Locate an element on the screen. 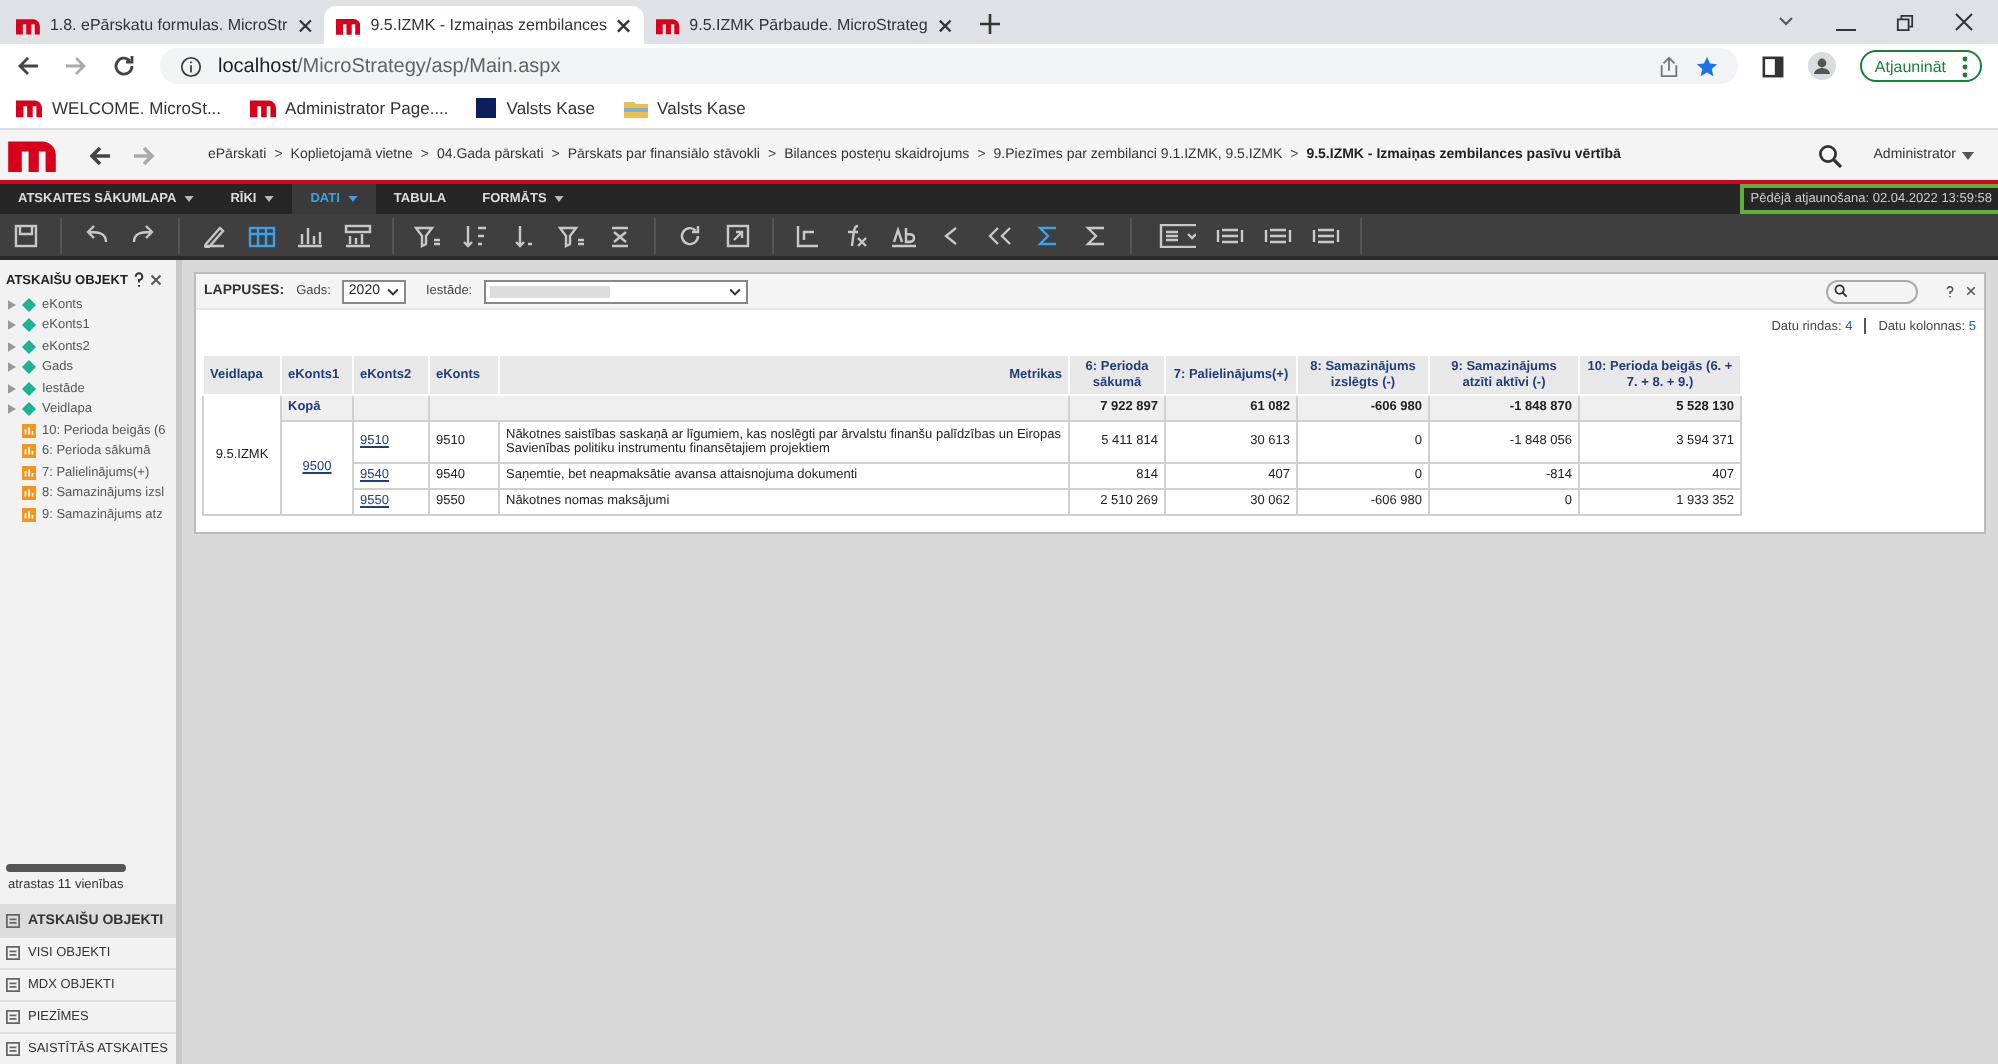 Image resolution: width=1998 pixels, height=1064 pixels. more-icon is located at coordinates (1965, 66).